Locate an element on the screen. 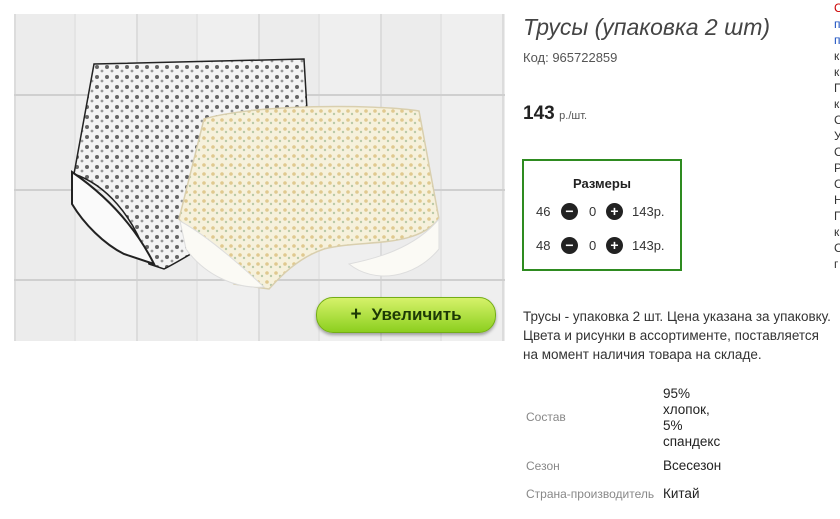 The height and width of the screenshot is (519, 840). spec-value-line: 95% is located at coordinates (677, 393).